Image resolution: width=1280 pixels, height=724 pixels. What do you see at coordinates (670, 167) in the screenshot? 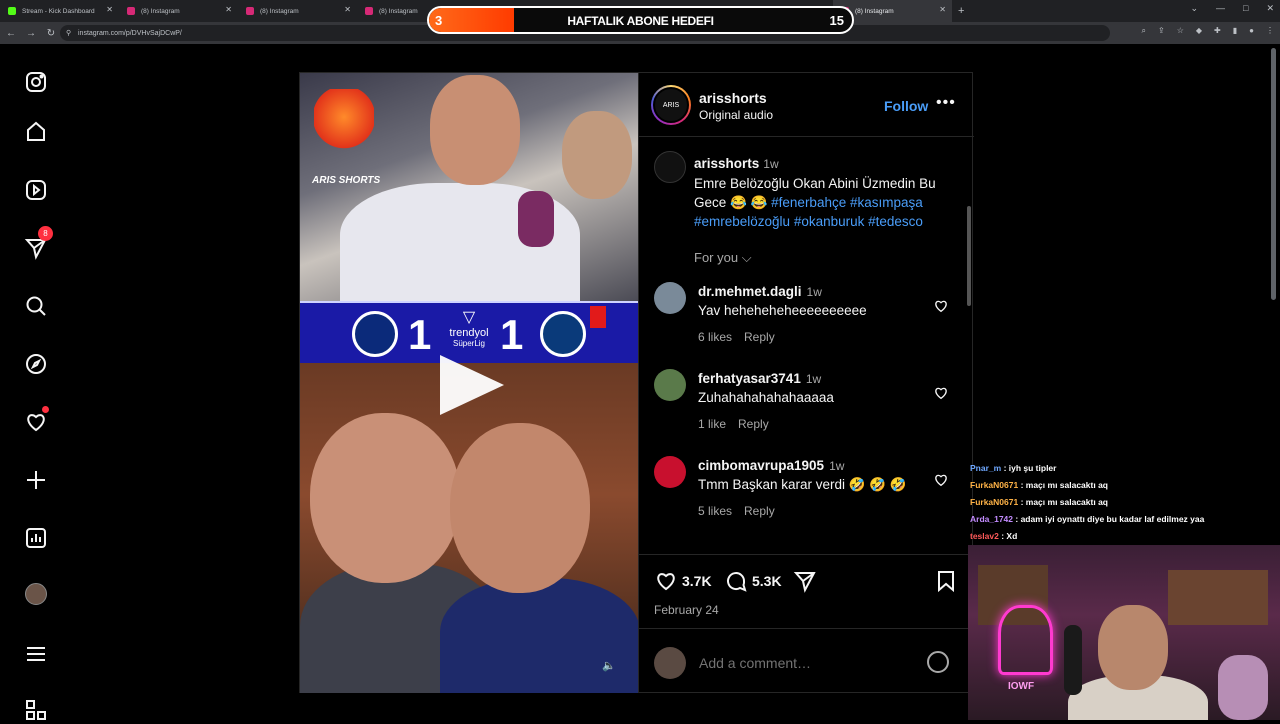
I see `caption-avatar` at bounding box center [670, 167].